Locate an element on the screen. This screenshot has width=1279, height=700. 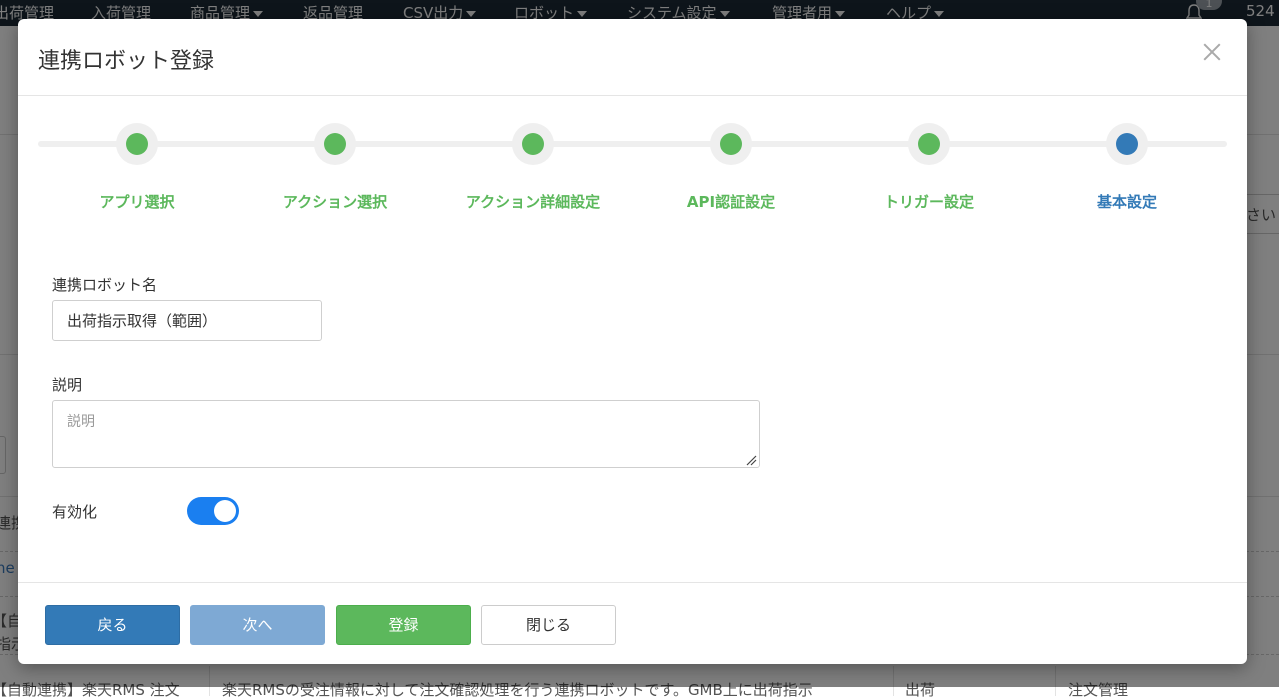
enabled-toggle is located at coordinates (213, 511).